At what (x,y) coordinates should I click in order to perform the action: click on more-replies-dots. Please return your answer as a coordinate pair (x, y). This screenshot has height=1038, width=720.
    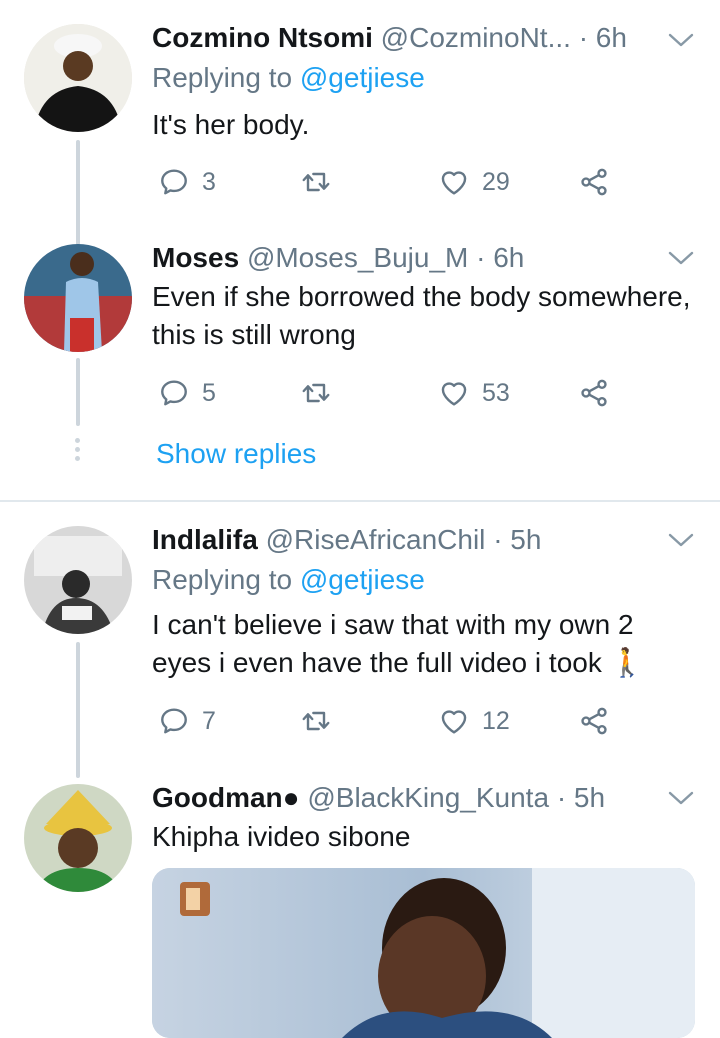
    Looking at the image, I should click on (78, 451).